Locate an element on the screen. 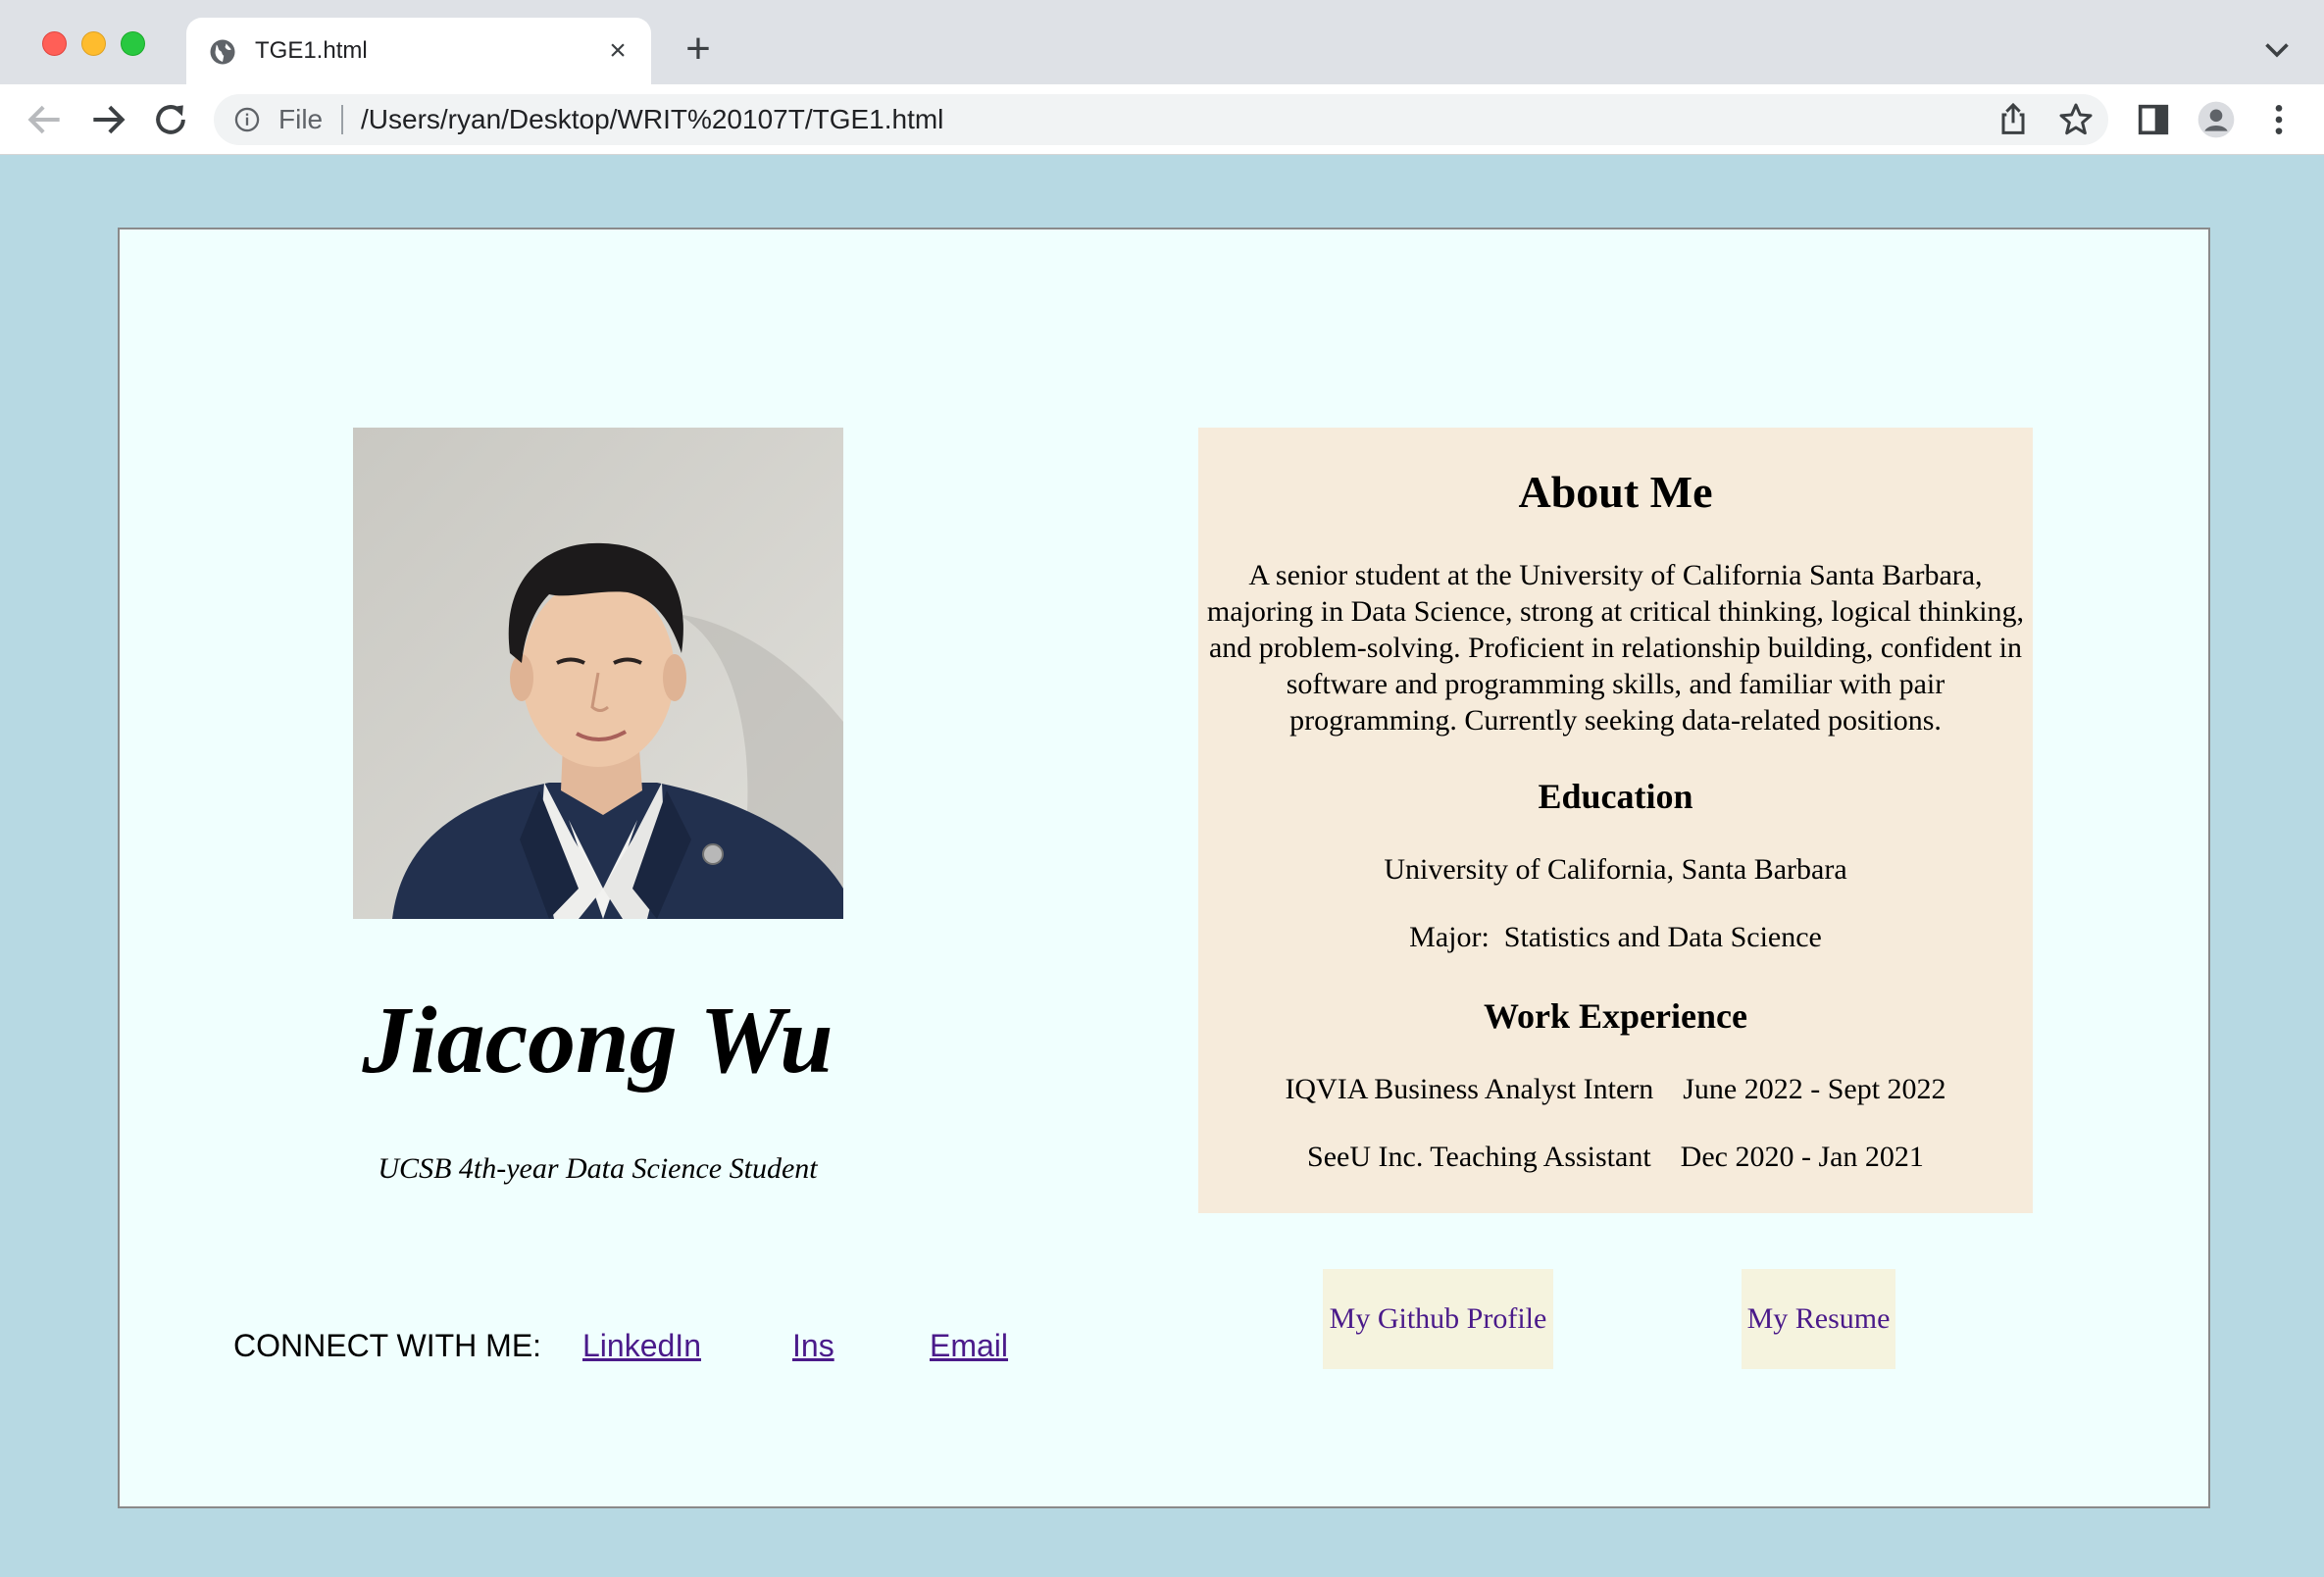 This screenshot has height=1577, width=2324. new-tab-icon: + is located at coordinates (699, 51).